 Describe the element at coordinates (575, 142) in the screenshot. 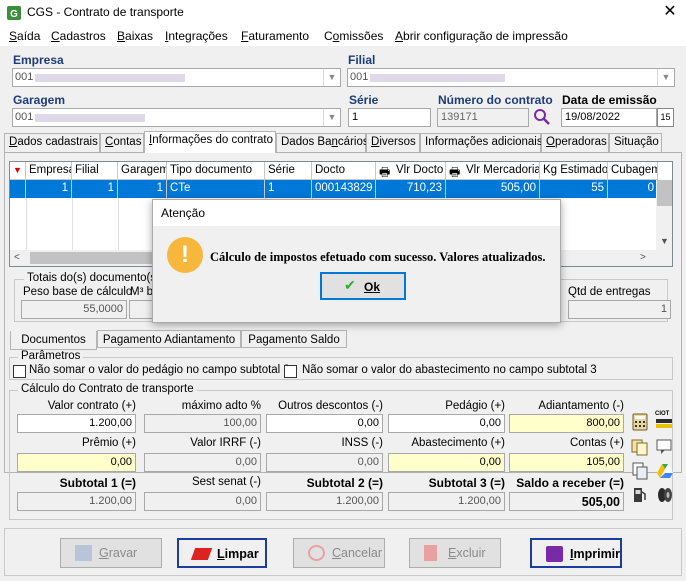

I see `tab-6: Operadoras` at that location.